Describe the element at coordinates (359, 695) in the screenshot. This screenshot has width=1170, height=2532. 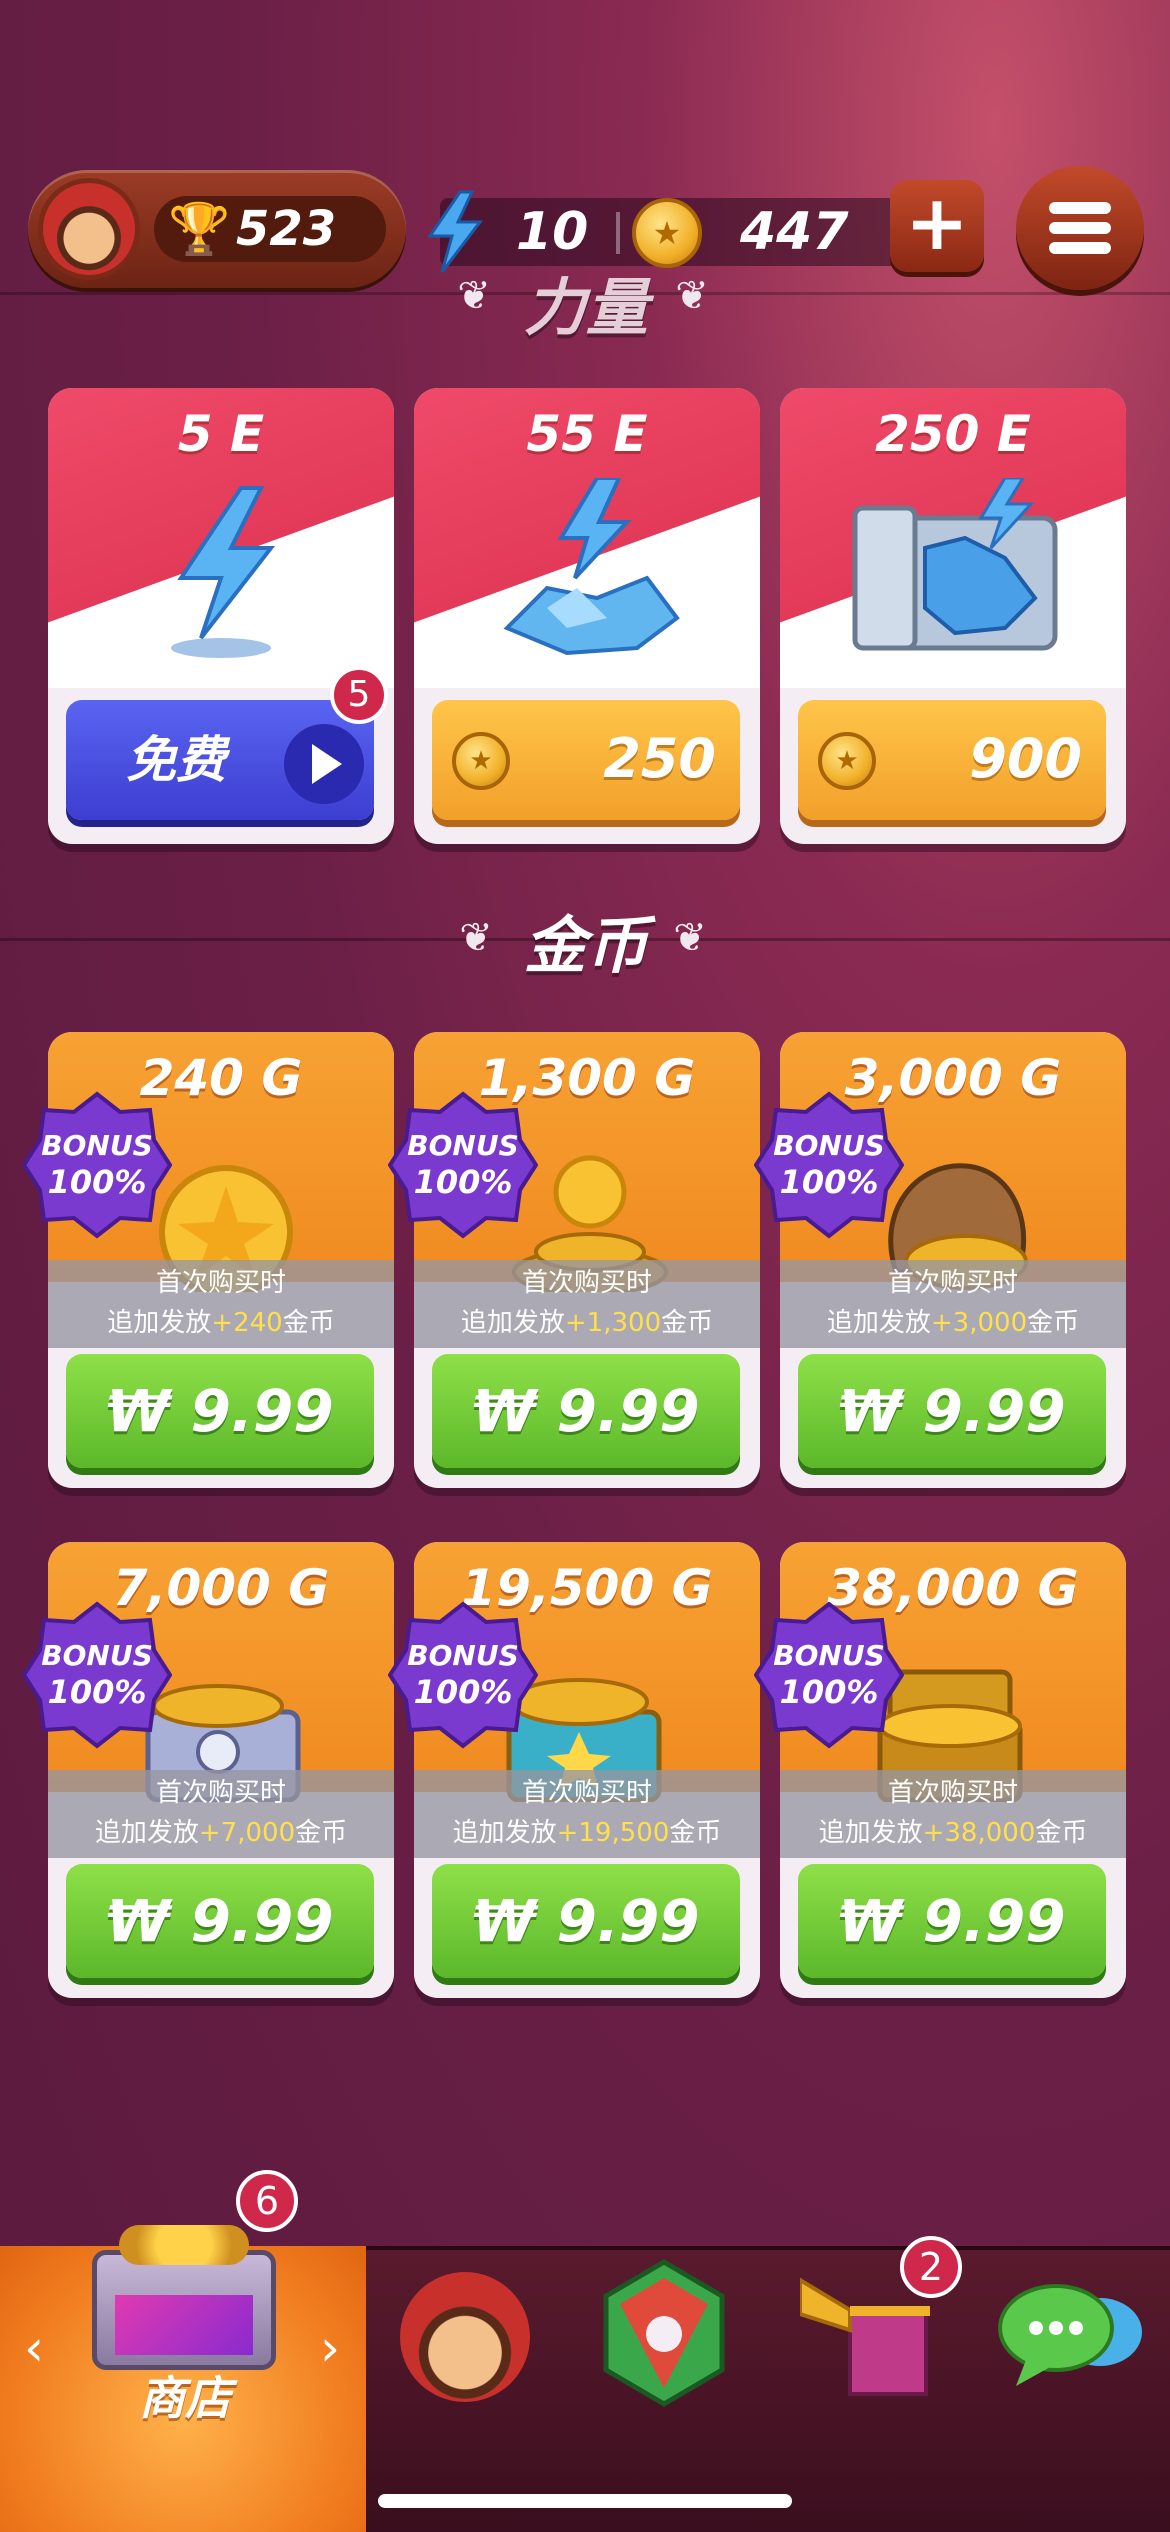
I see `free-count-badge: 5` at that location.